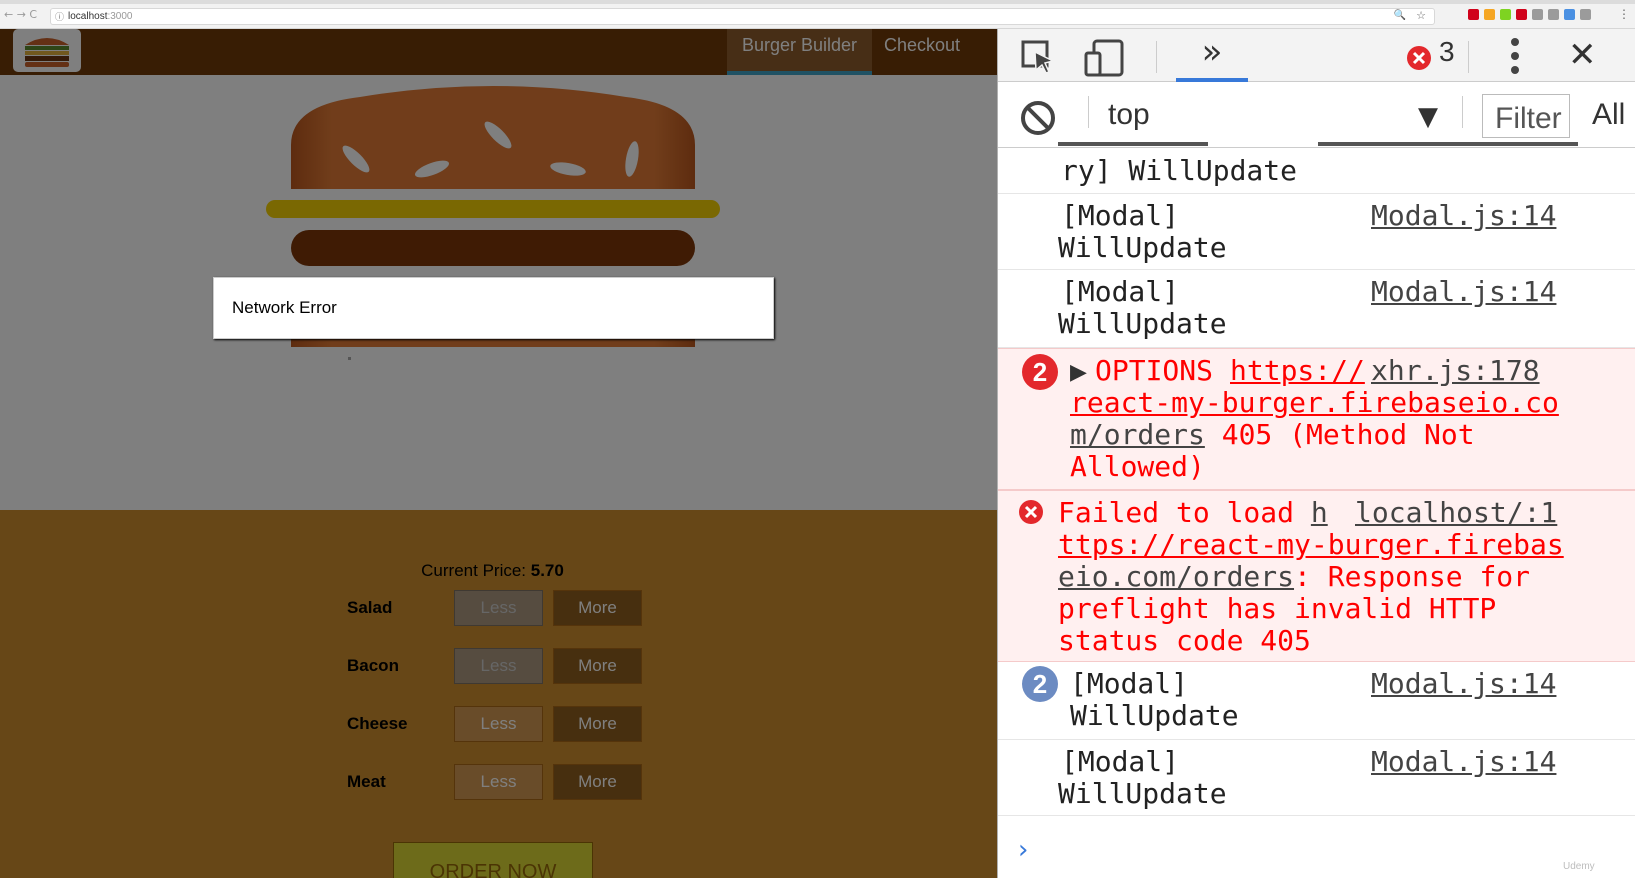  Describe the element at coordinates (1277, 608) in the screenshot. I see `error-text-line-4: preflight has invalid HTTP` at that location.